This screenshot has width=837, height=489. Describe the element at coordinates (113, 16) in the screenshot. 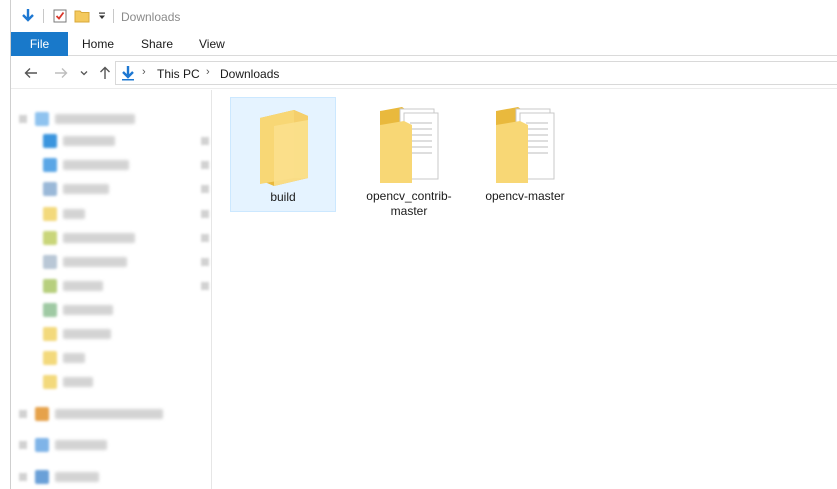

I see `title-divider` at that location.